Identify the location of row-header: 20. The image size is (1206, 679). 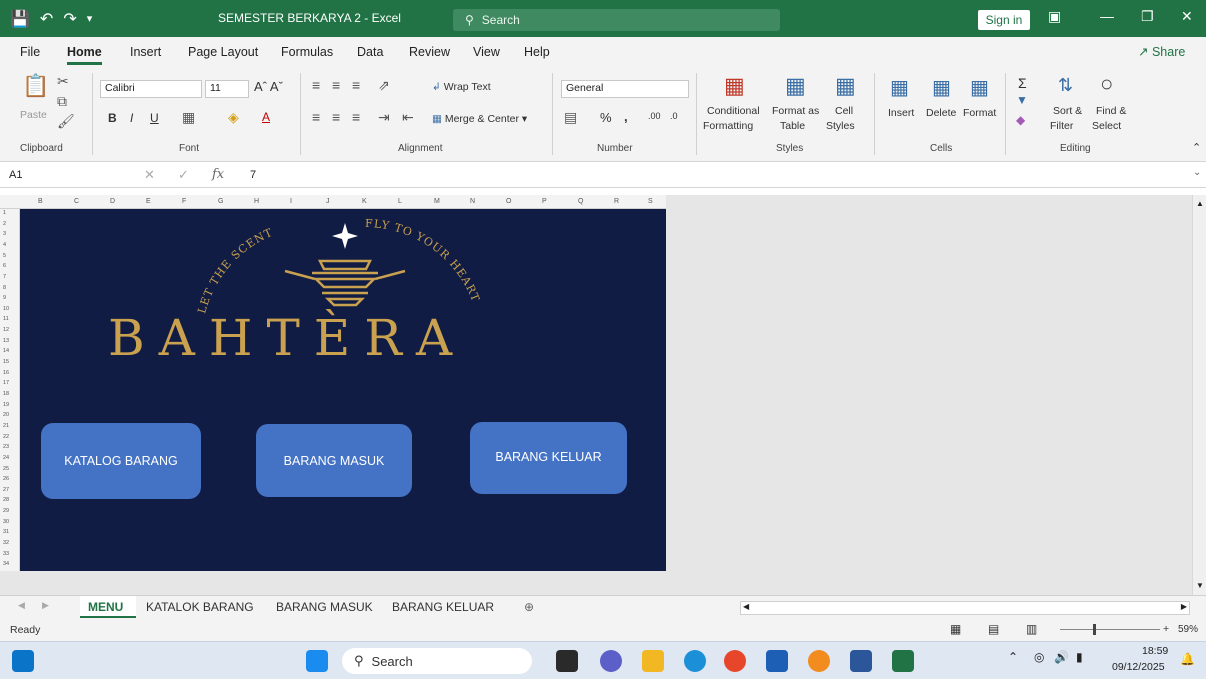
(6, 415).